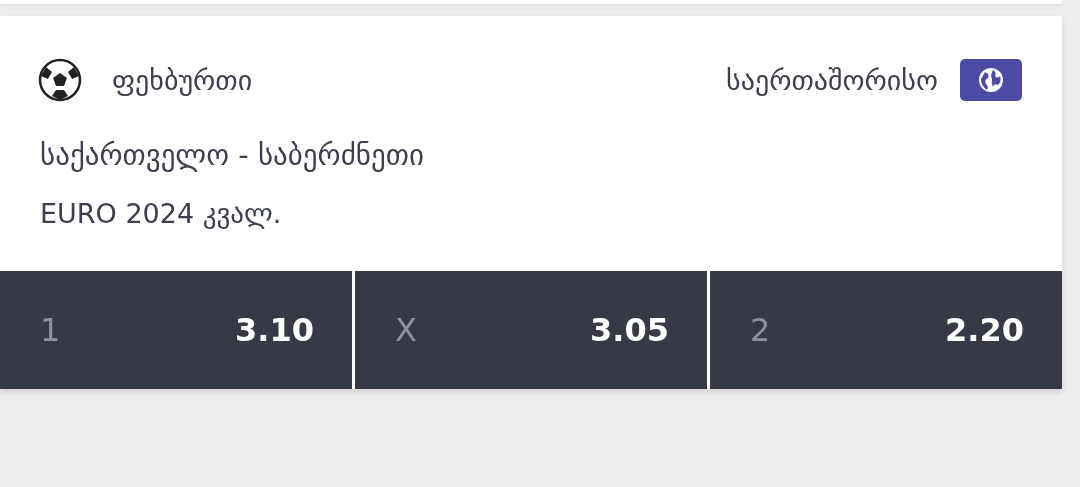 The width and height of the screenshot is (1080, 487). Describe the element at coordinates (531, 330) in the screenshot. I see `odds-button: X 3.05` at that location.